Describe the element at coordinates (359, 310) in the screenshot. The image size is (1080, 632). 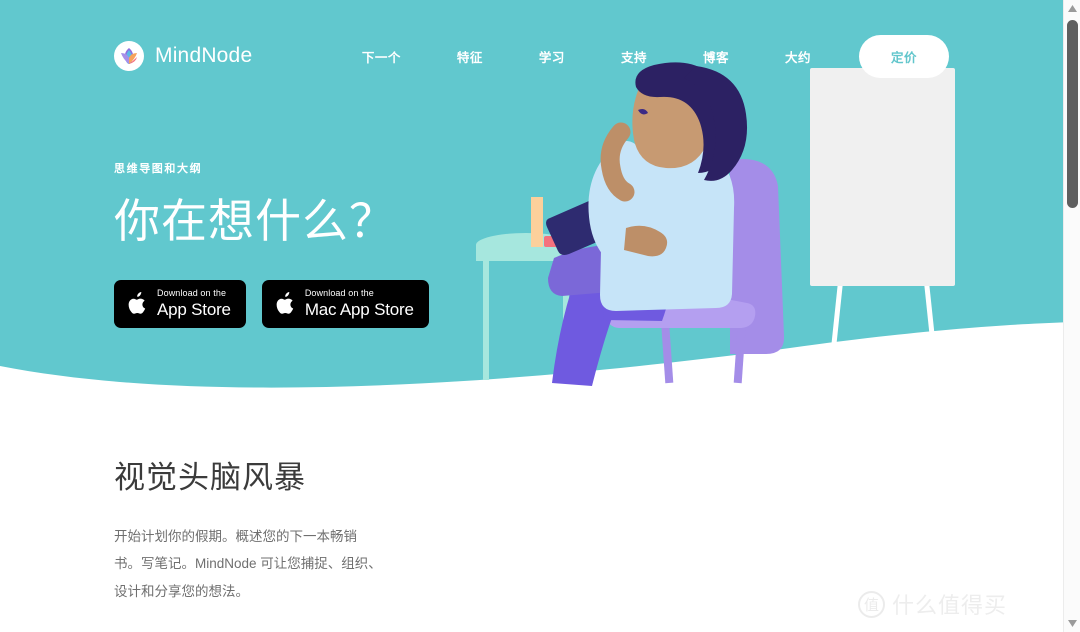
I see `mac-app-store-badge-label: Mac App Store` at that location.